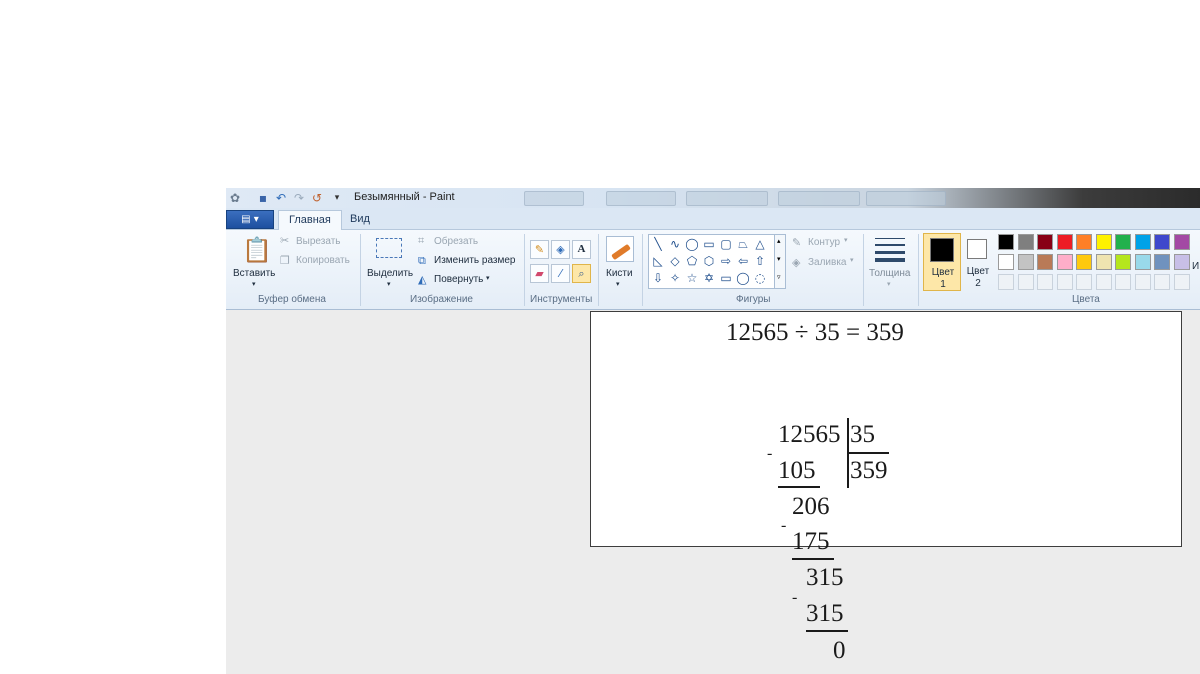  Describe the element at coordinates (692, 244) in the screenshot. I see `oval-shape-icon: ◯` at that location.